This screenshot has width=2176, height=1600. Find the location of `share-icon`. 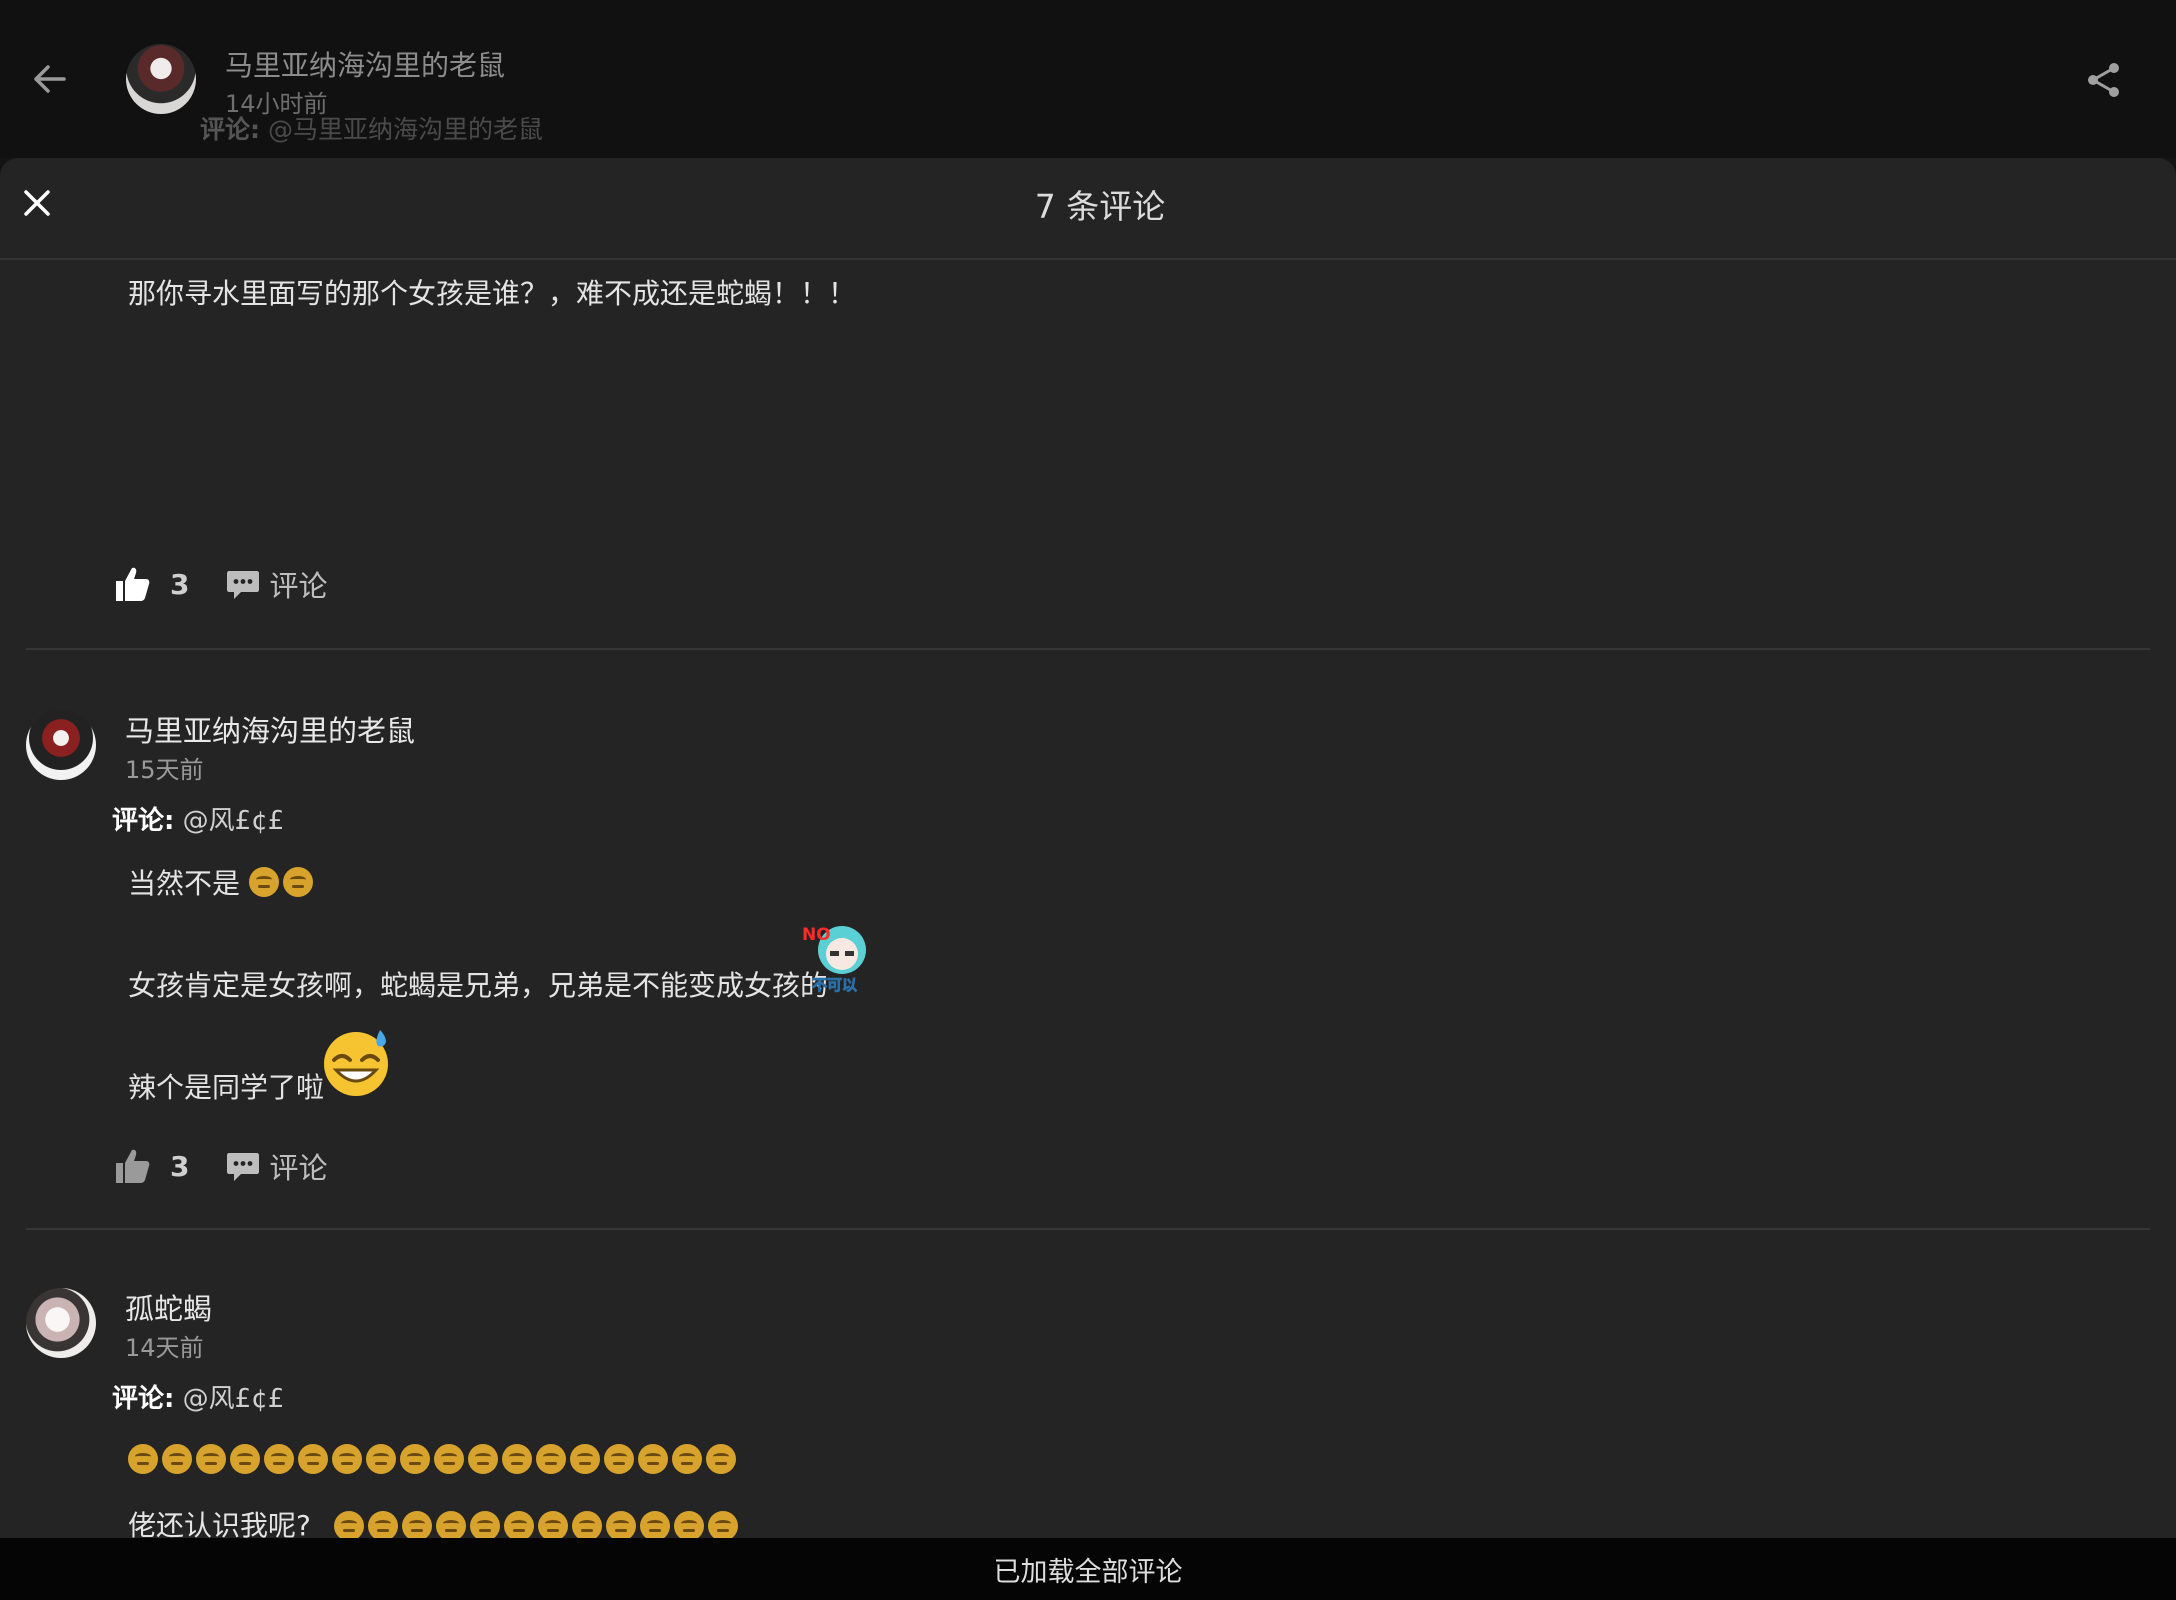

share-icon is located at coordinates (2104, 80).